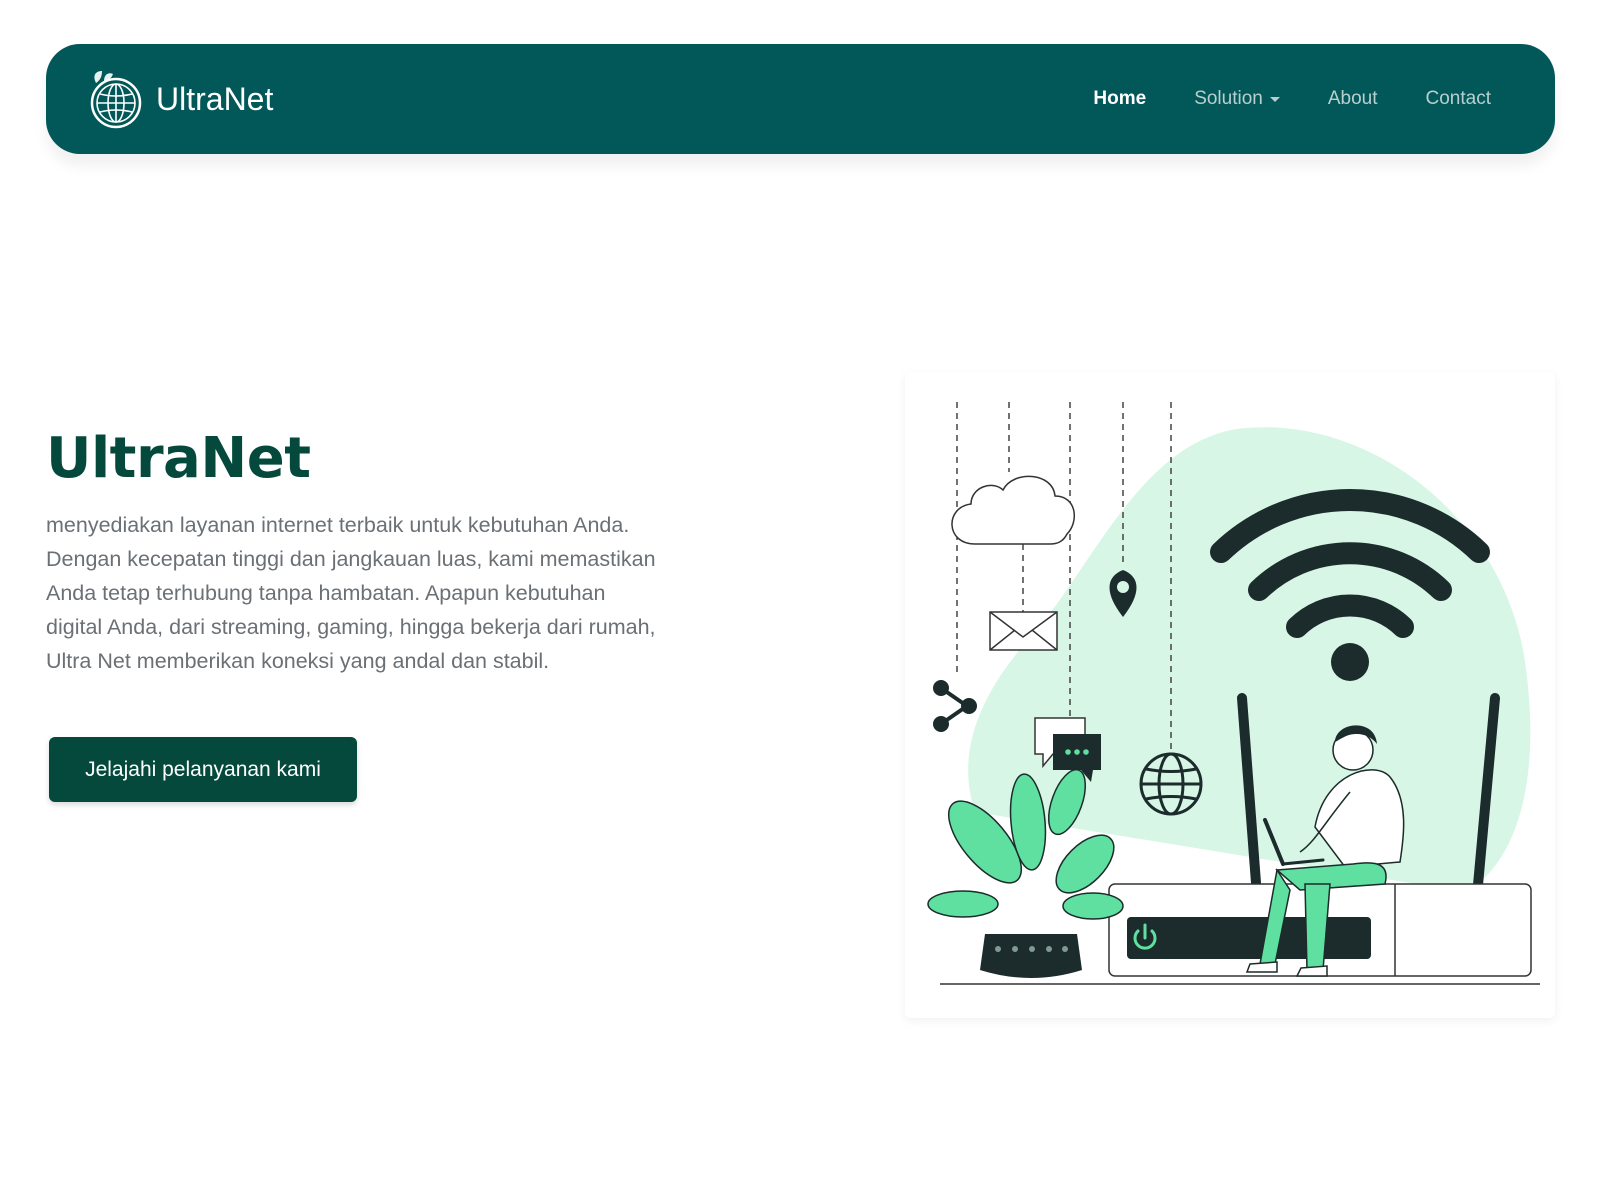 This screenshot has width=1600, height=1200. I want to click on share-icon, so click(955, 706).